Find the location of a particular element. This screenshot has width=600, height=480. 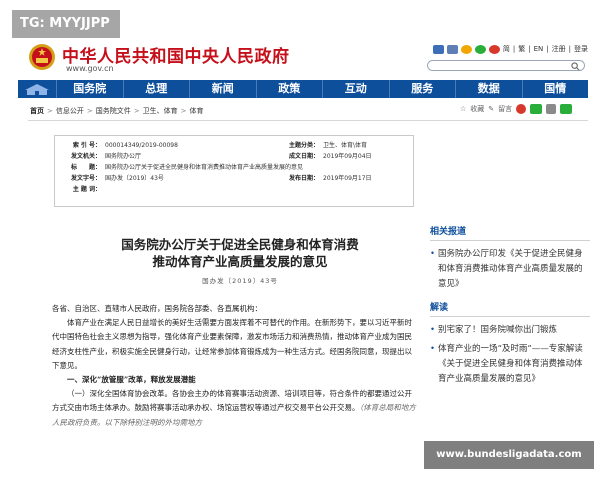

document-title: 国务院办公厅关于促进全民健身和体育消费 推动体育产业高质量发展的意见 is located at coordinates (240, 253).